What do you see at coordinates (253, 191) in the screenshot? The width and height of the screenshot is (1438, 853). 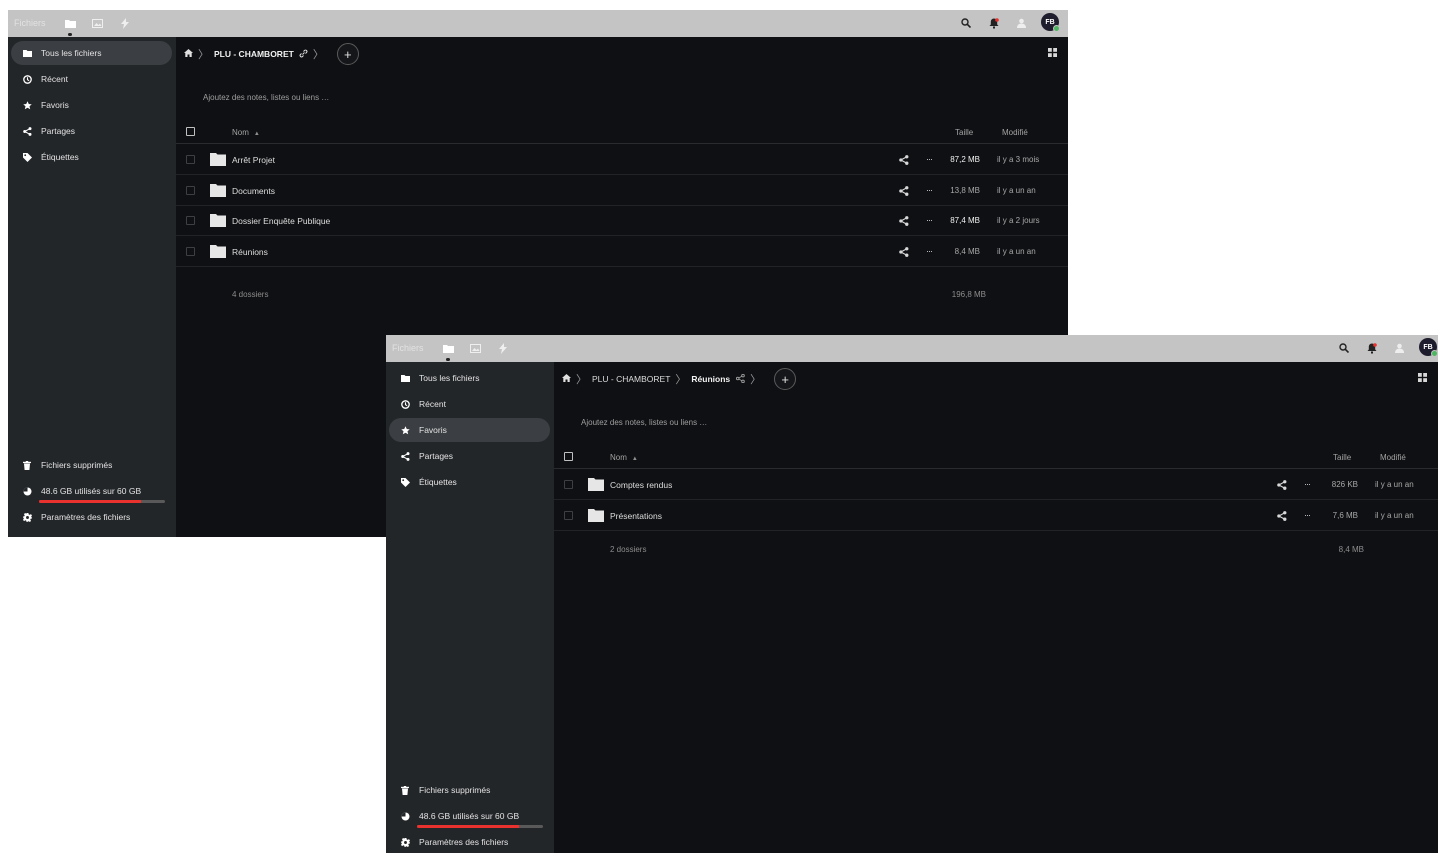 I see `file-name: Documents` at bounding box center [253, 191].